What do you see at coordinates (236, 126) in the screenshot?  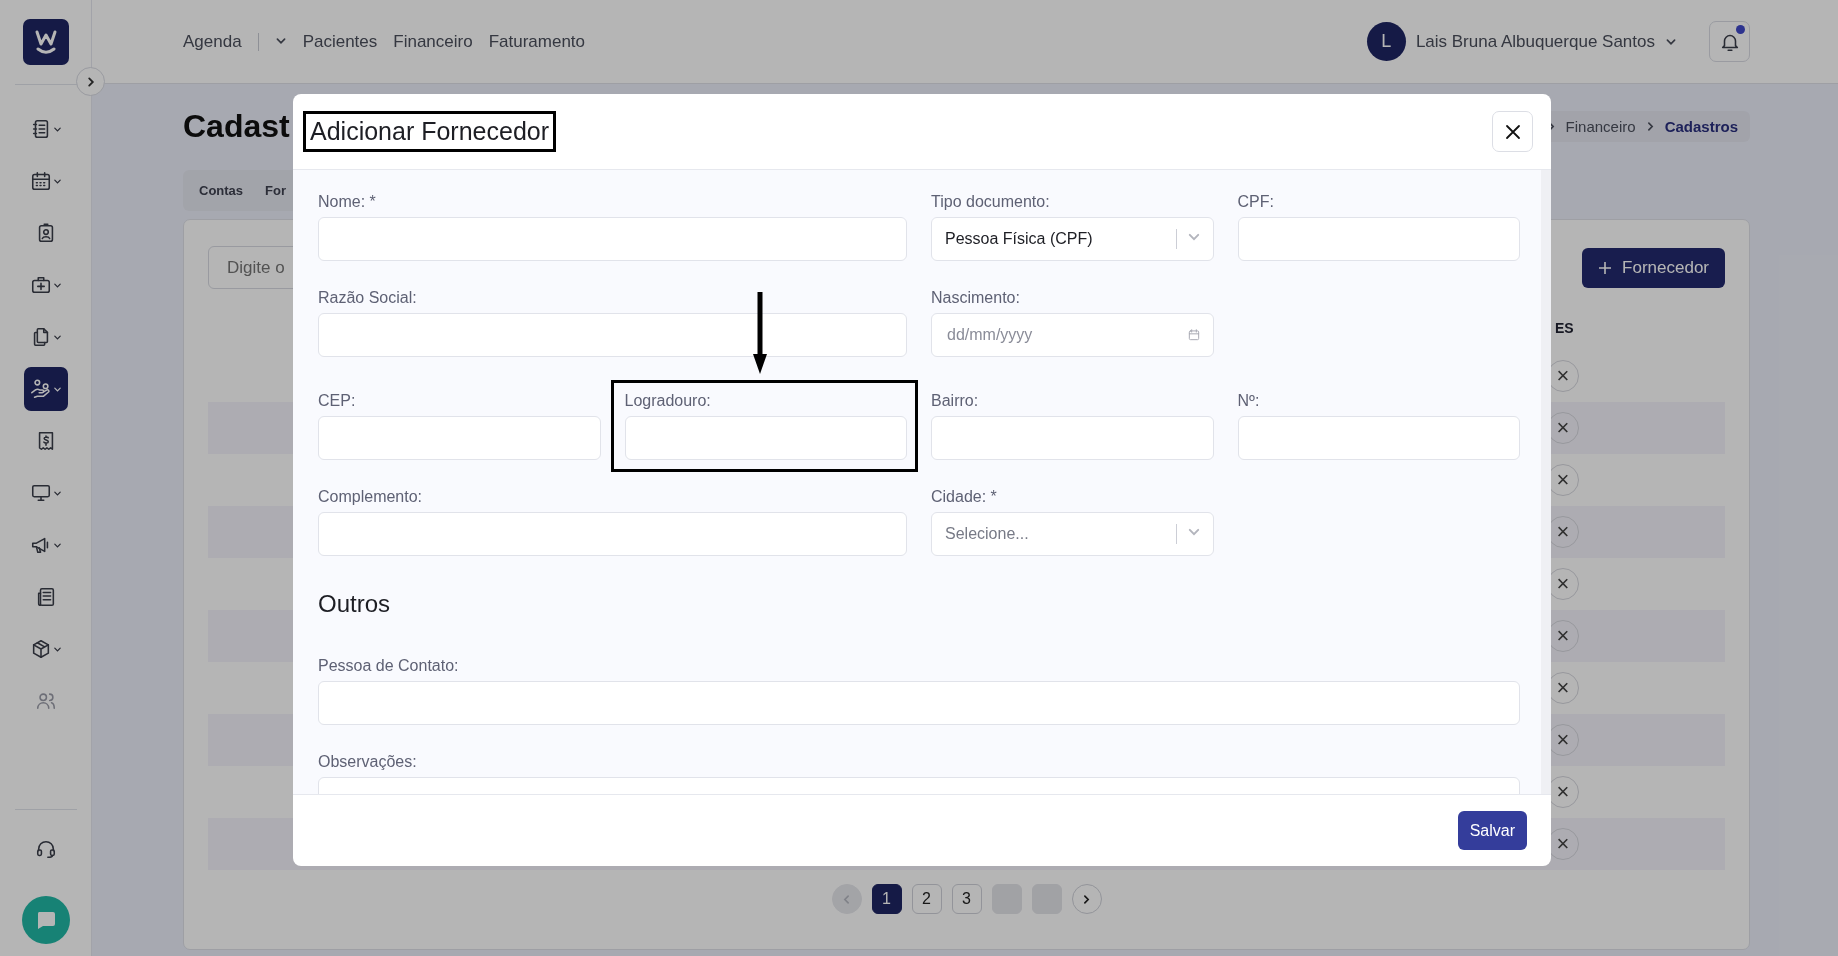 I see `page-title: Cadast` at bounding box center [236, 126].